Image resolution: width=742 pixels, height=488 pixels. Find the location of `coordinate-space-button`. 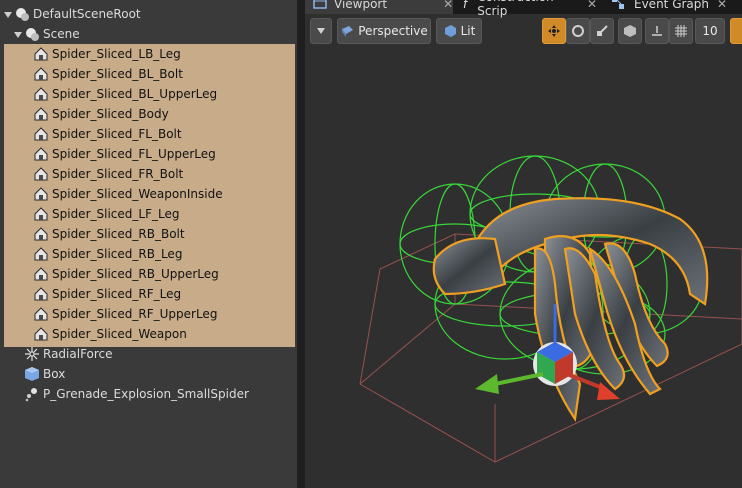

coordinate-space-button is located at coordinates (630, 31).